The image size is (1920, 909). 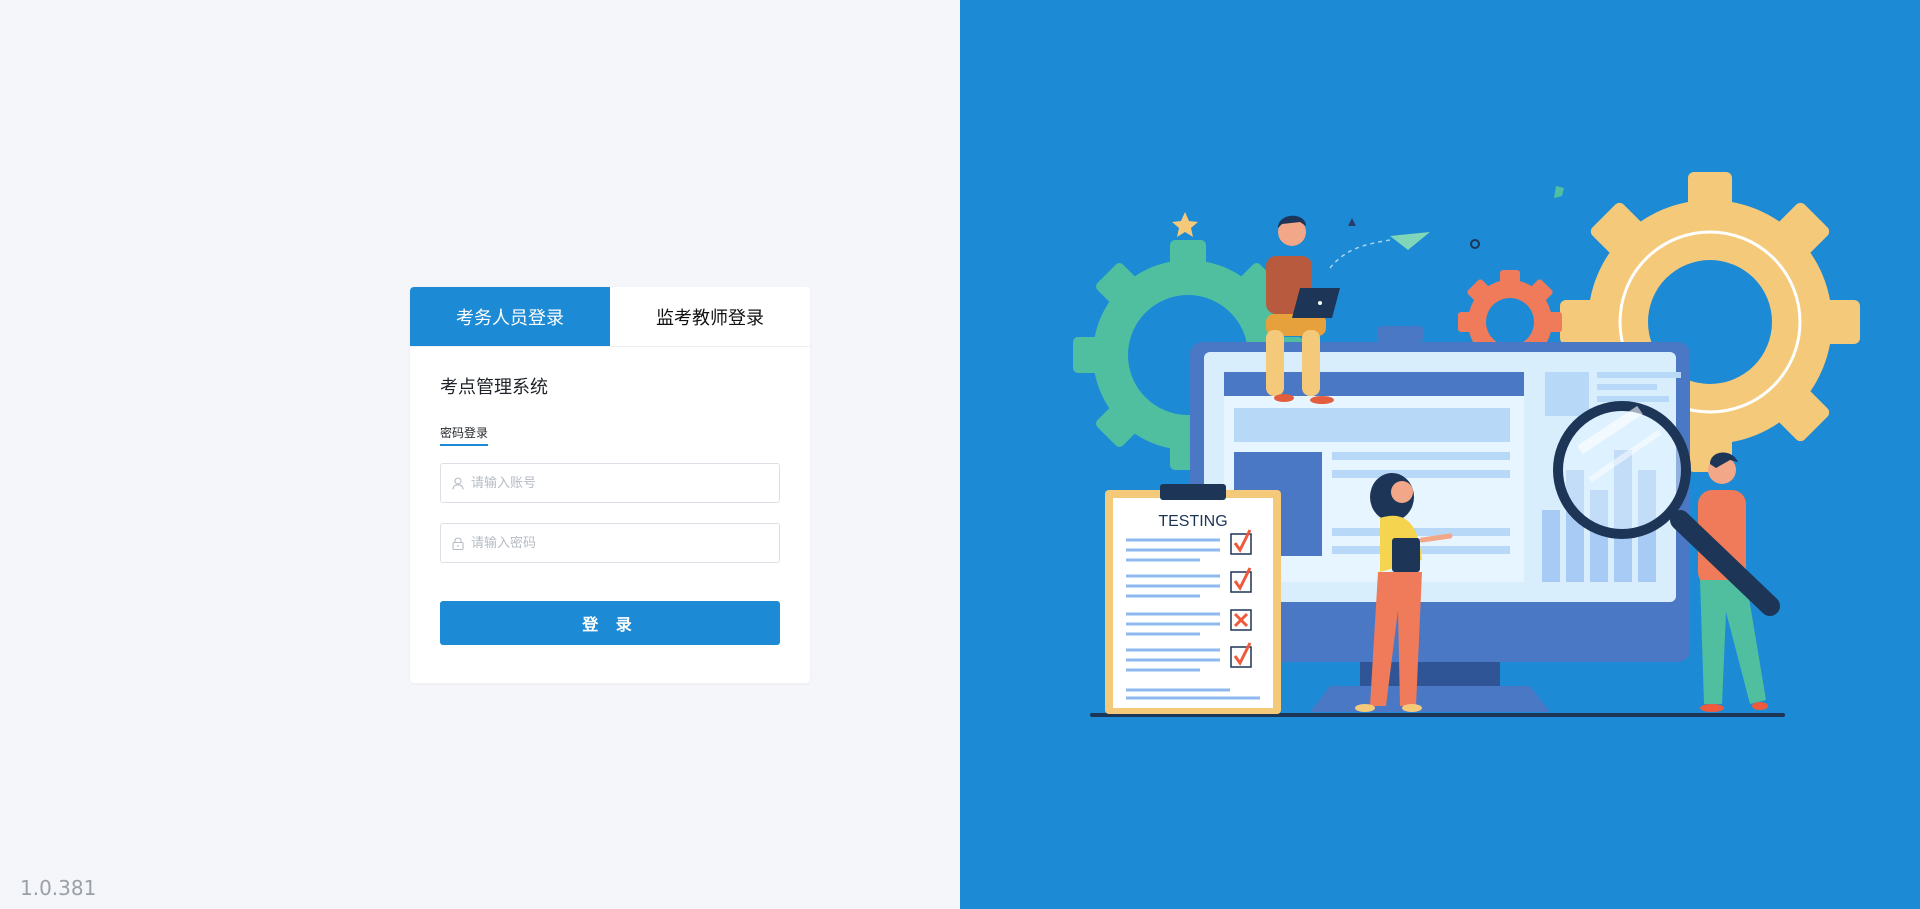 I want to click on clipboard-illustration: TESTING, so click(x=1193, y=599).